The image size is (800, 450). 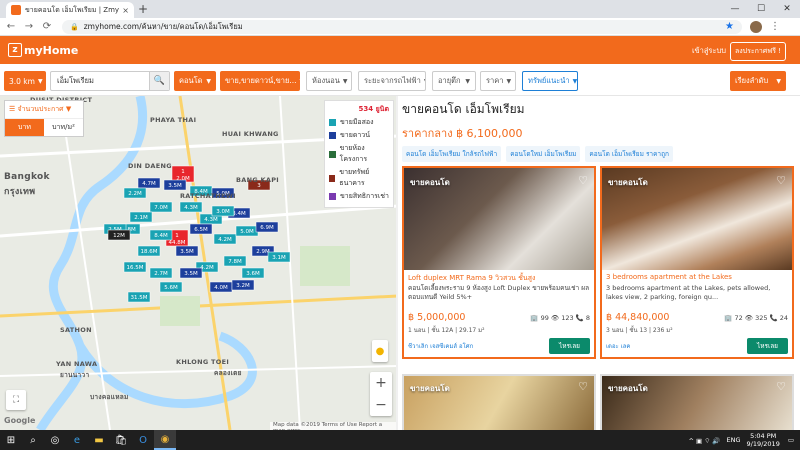 I want to click on listing-count-dropdown: ☰ จำนวนประกาศ ▼, so click(x=44, y=110).